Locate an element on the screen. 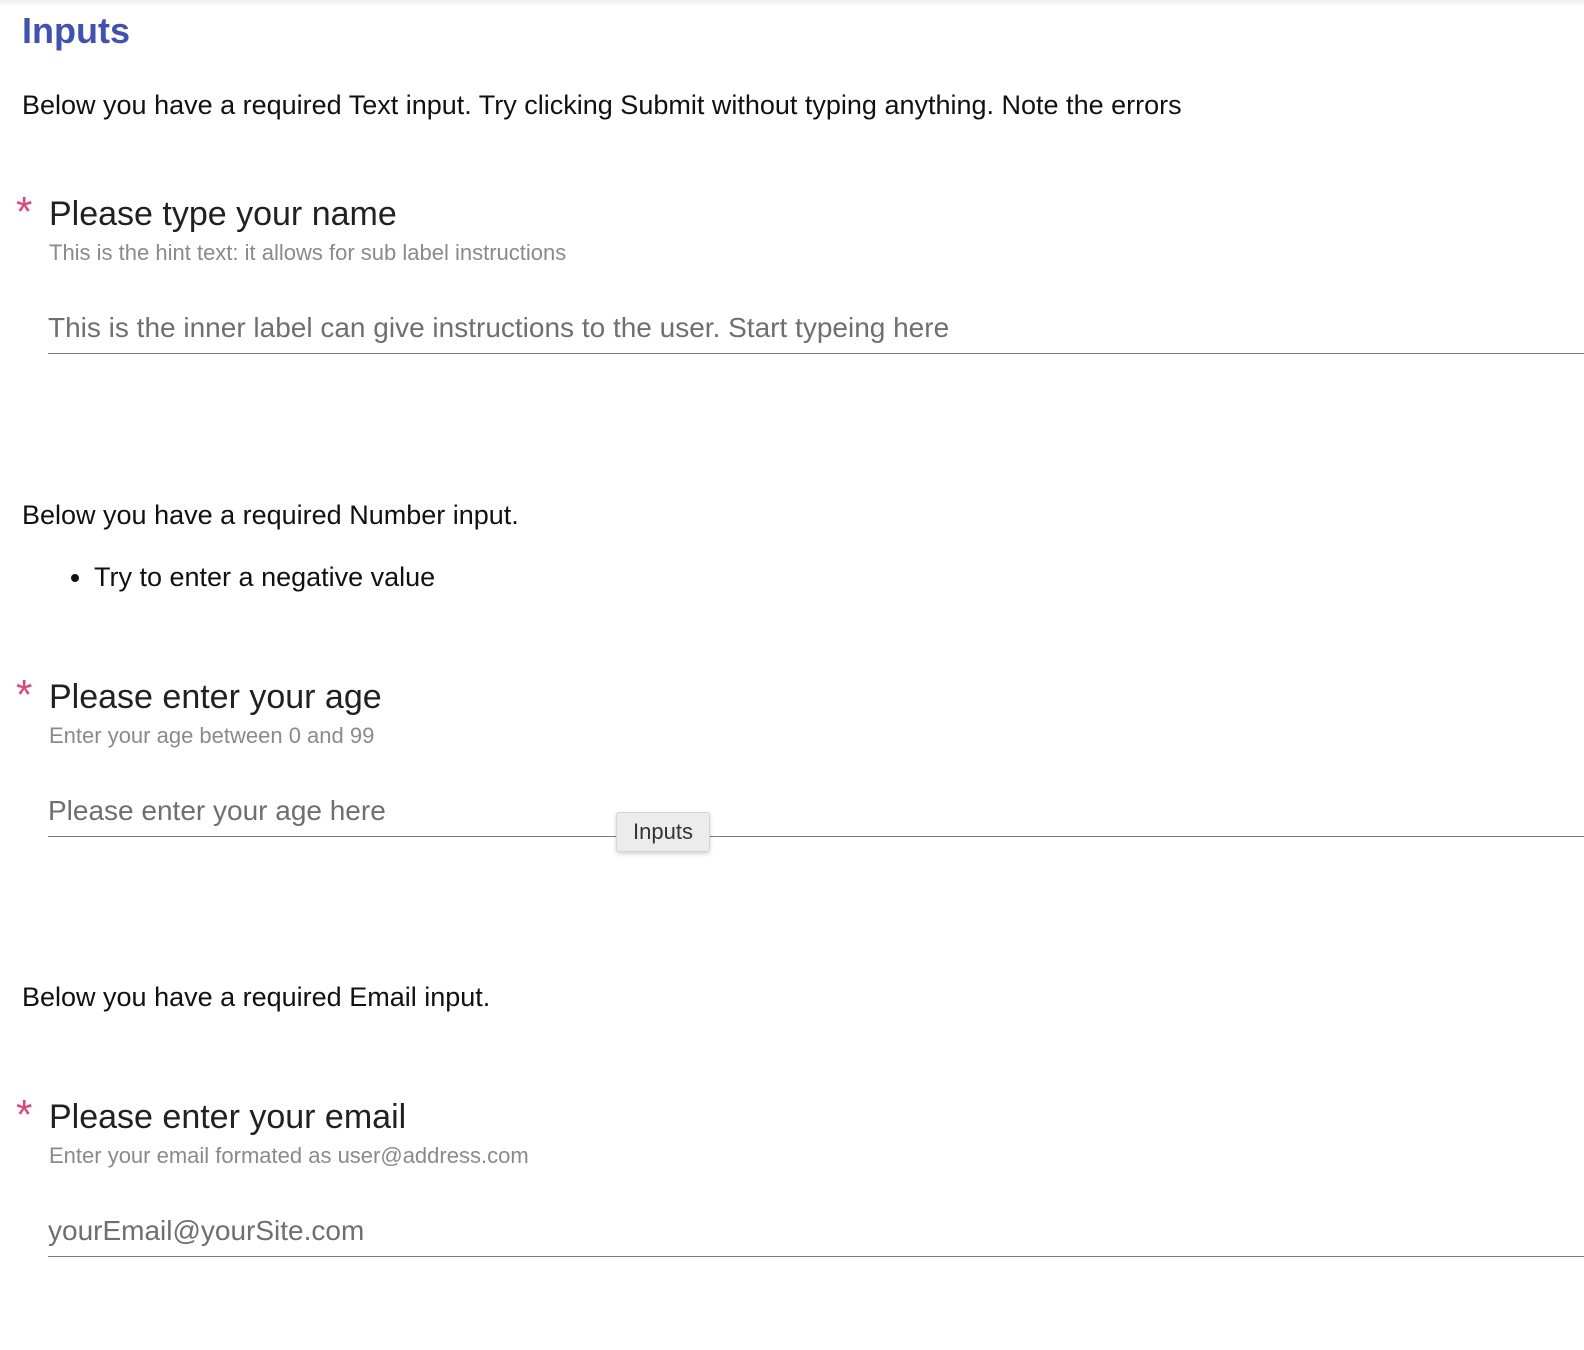 Image resolution: width=1584 pixels, height=1350 pixels. age-field-label-row: * Please enter your age is located at coordinates (799, 695).